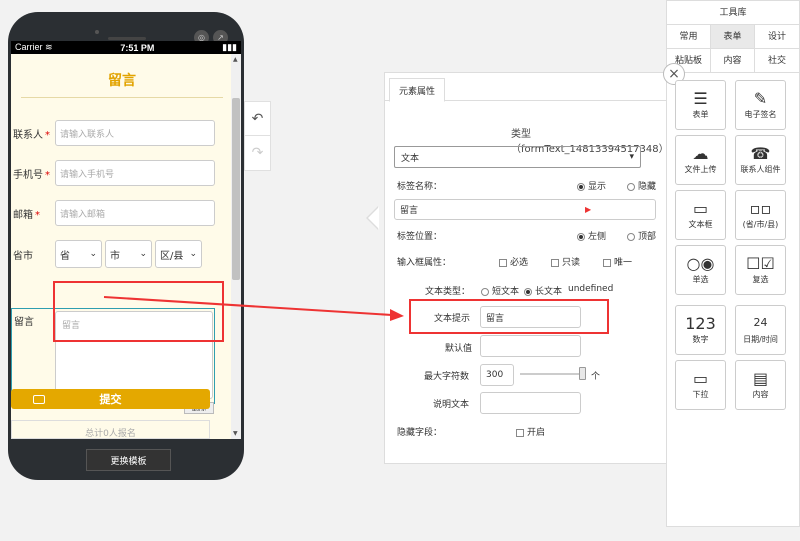 The width and height of the screenshot is (800, 541). Describe the element at coordinates (509, 316) in the screenshot. I see `annotation-box-panel` at that location.